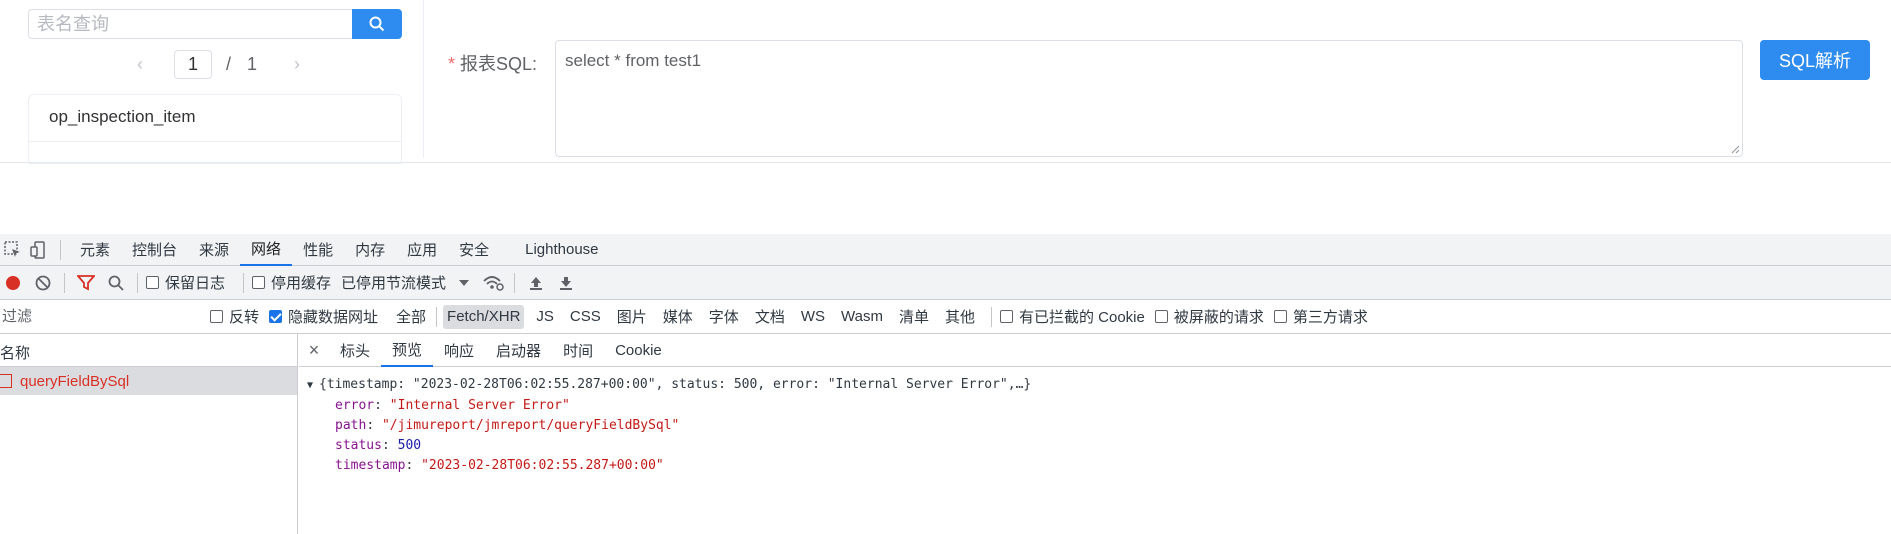 The image size is (1891, 534). Describe the element at coordinates (945, 283) in the screenshot. I see `network-toolbar: 保留日志 停用缓存 已停用节流模式` at that location.